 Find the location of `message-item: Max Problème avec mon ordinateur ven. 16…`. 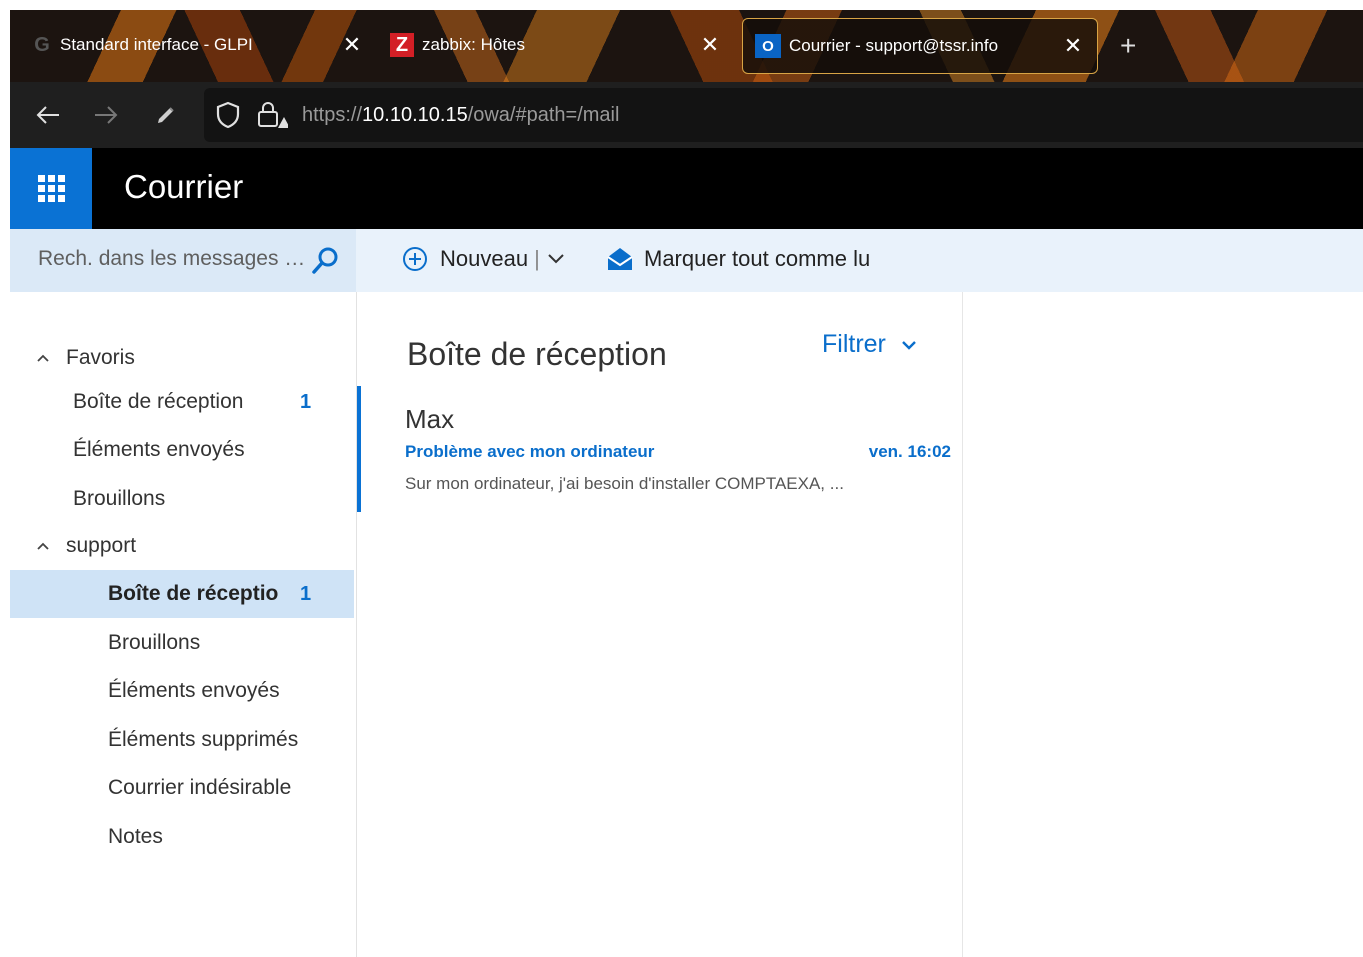

message-item: Max Problème avec mon ordinateur ven. 16… is located at coordinates (659, 448).